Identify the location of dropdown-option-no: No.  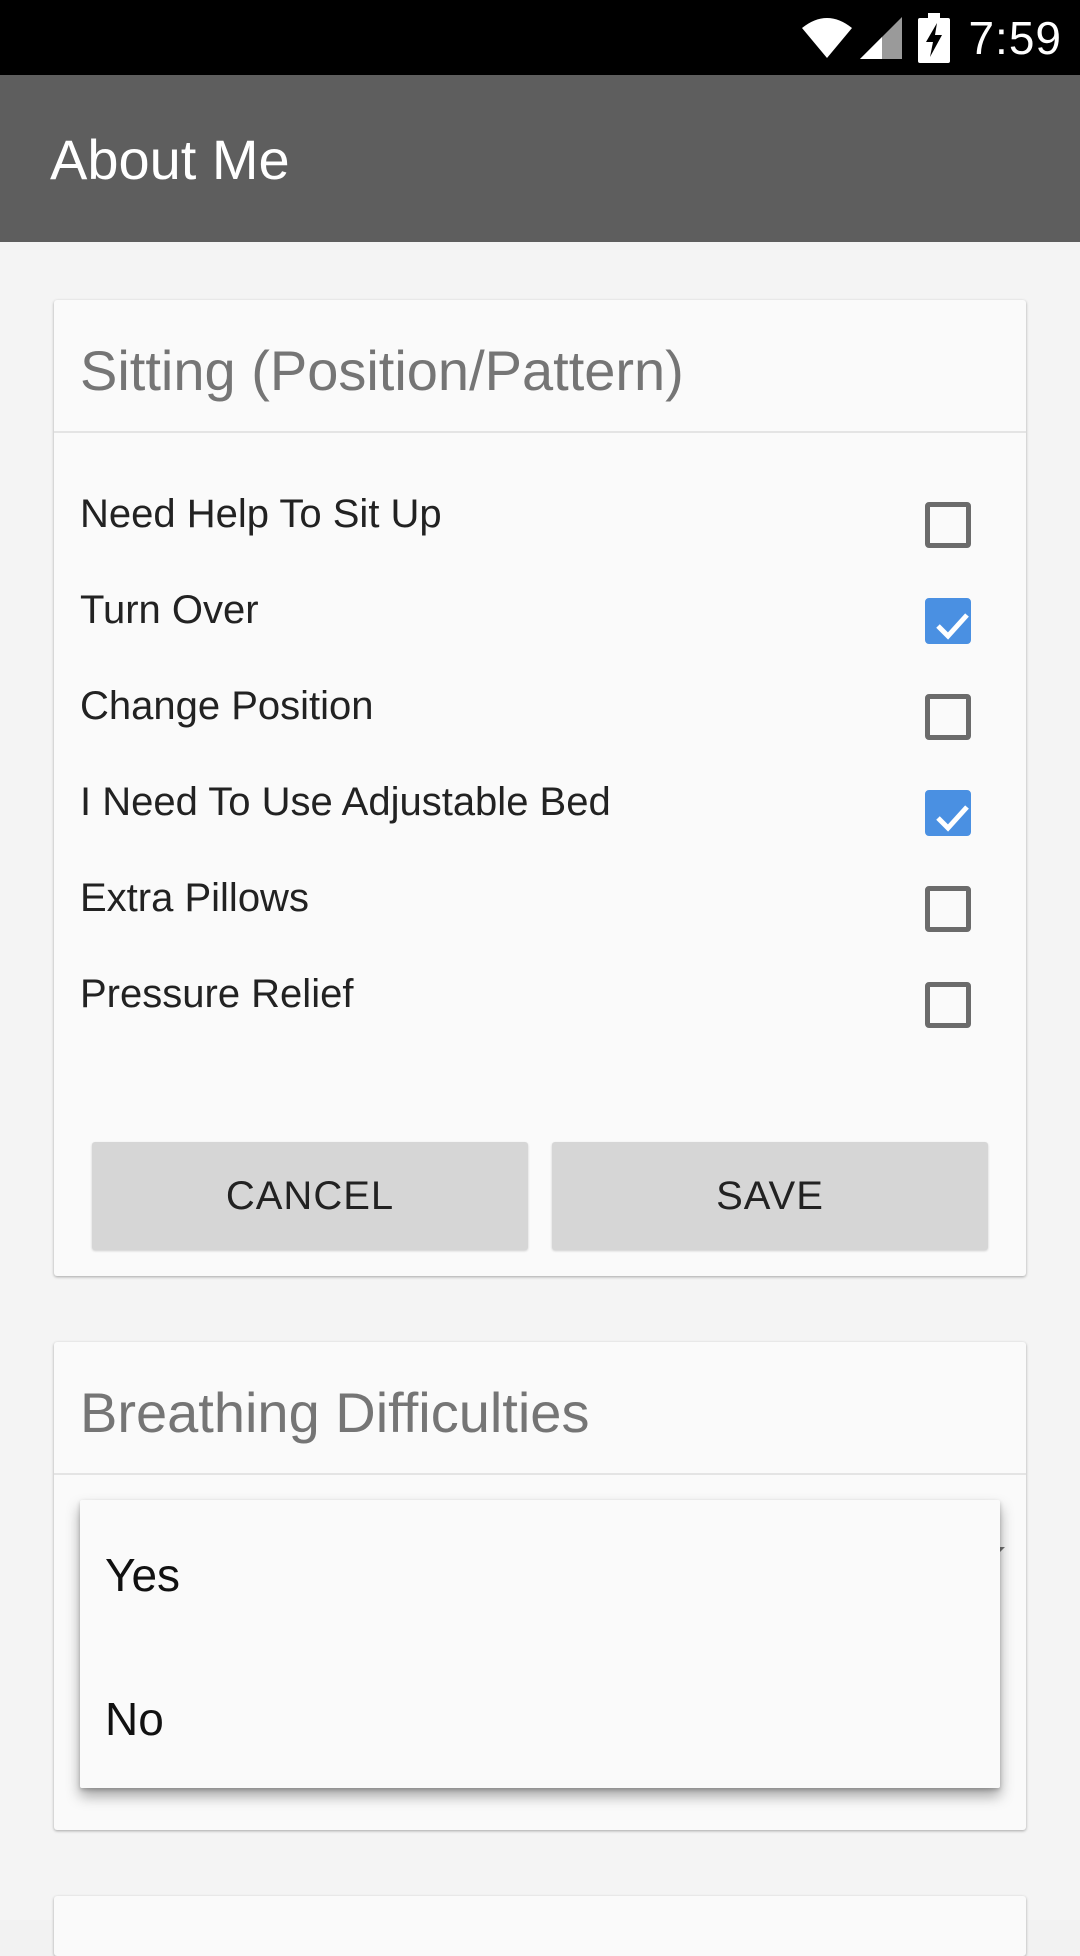
(540, 1716).